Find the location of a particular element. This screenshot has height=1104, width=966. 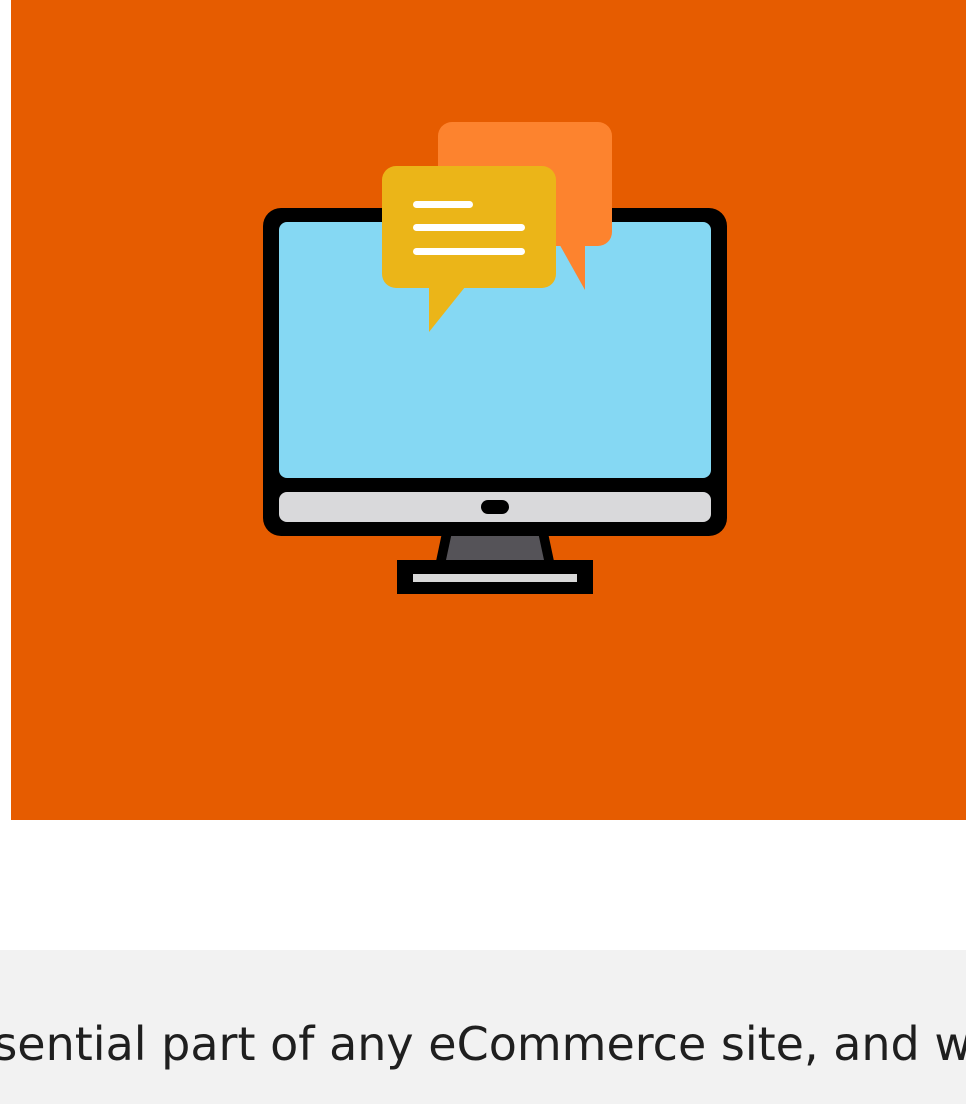

monitor-base-highlight is located at coordinates (495, 578).